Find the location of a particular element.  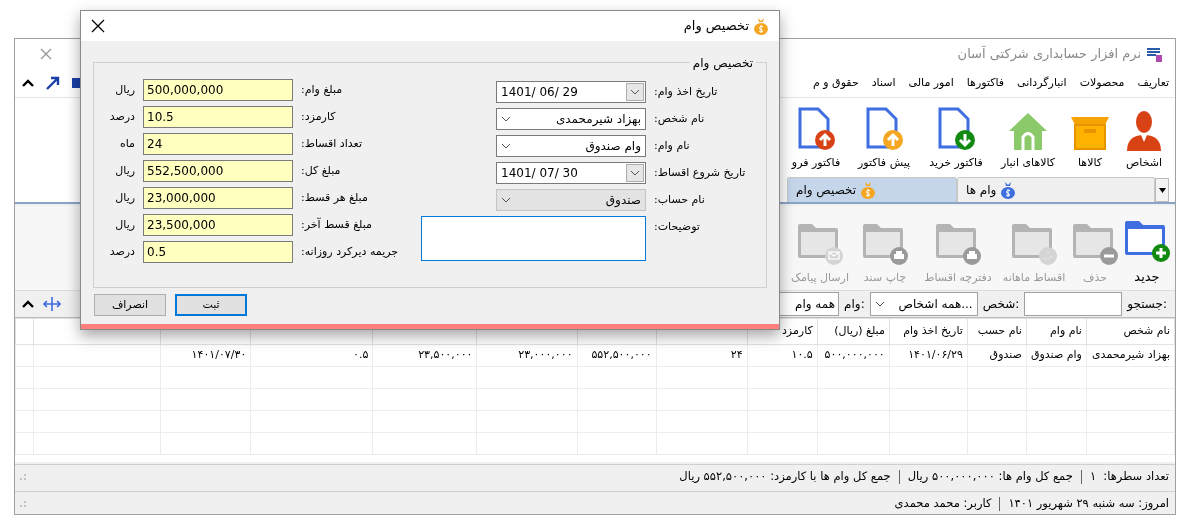

toolbar-button: جدید is located at coordinates (1147, 252).